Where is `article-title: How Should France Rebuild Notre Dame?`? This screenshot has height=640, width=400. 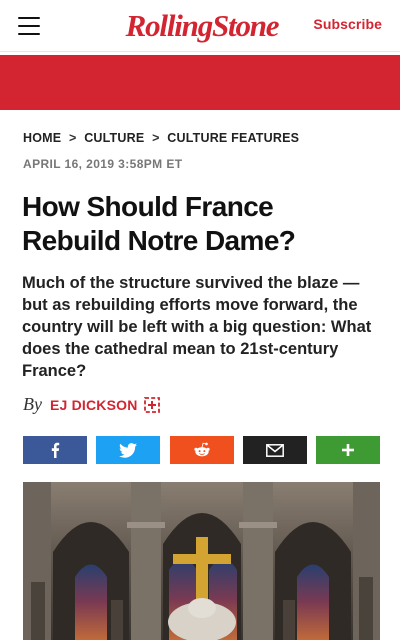
article-title: How Should France Rebuild Notre Dame? is located at coordinates (159, 223).